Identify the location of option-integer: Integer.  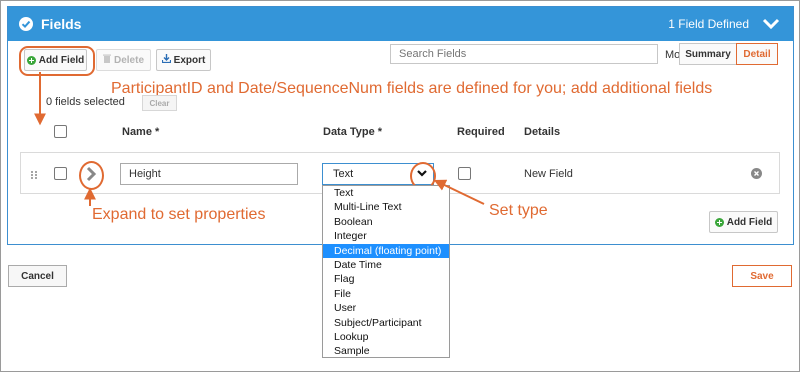
(386, 236).